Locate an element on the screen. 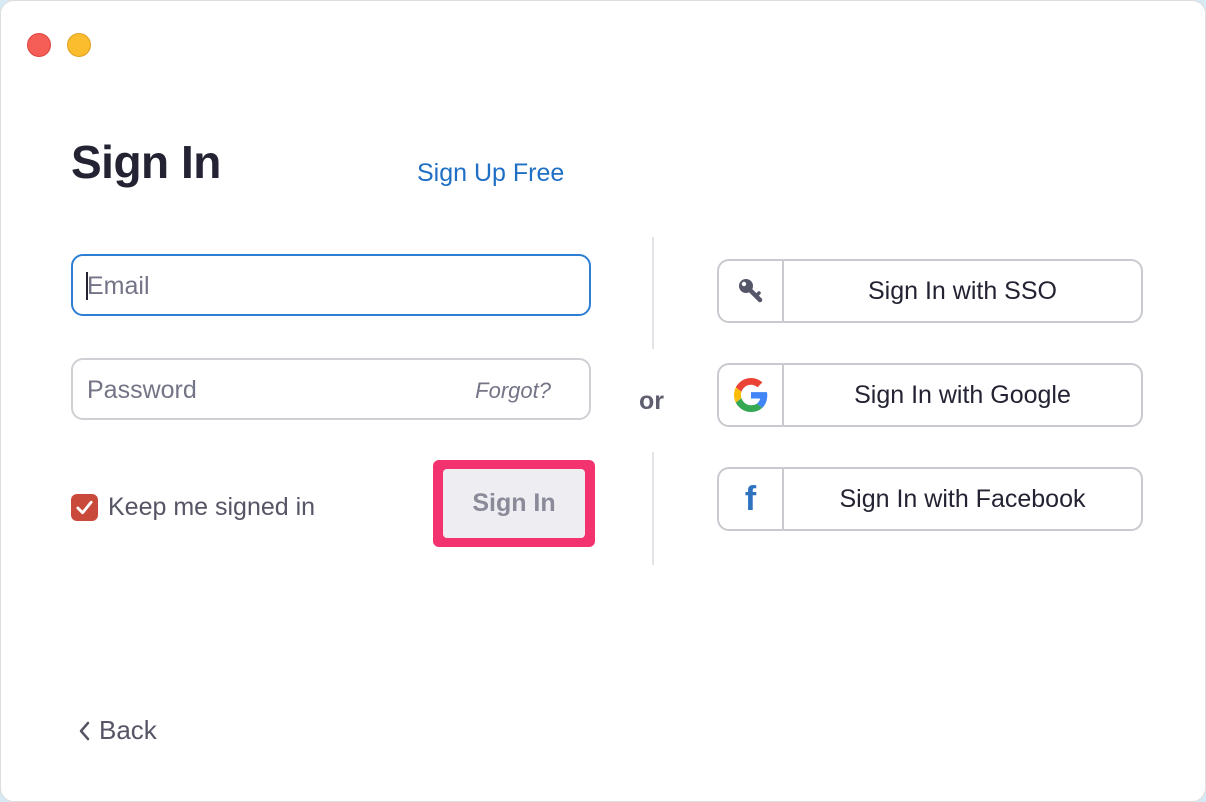  sign-in-facebook-button: f Sign In with Facebook is located at coordinates (930, 499).